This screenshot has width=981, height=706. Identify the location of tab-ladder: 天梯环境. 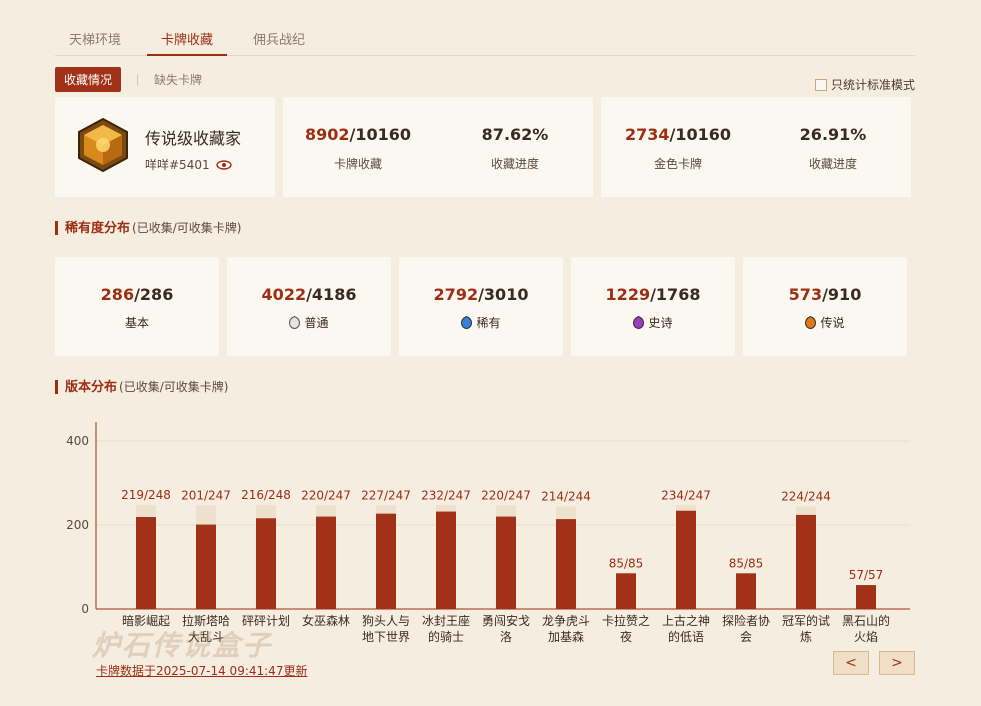
(95, 37).